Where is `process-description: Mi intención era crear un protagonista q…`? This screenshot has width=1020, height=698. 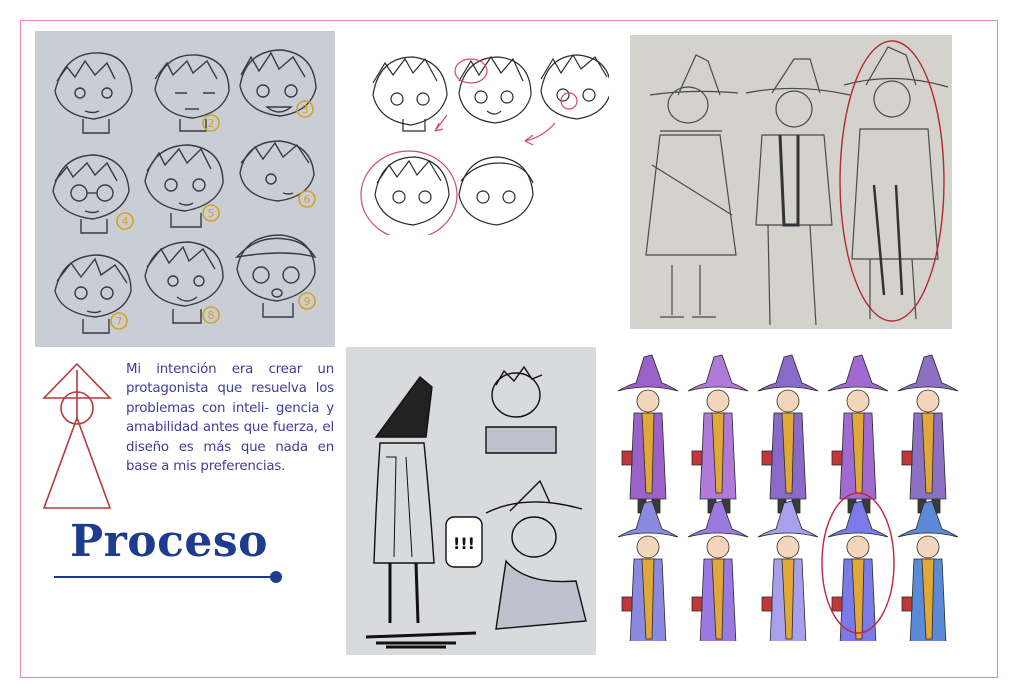 process-description: Mi intención era crear un protagonista q… is located at coordinates (230, 418).